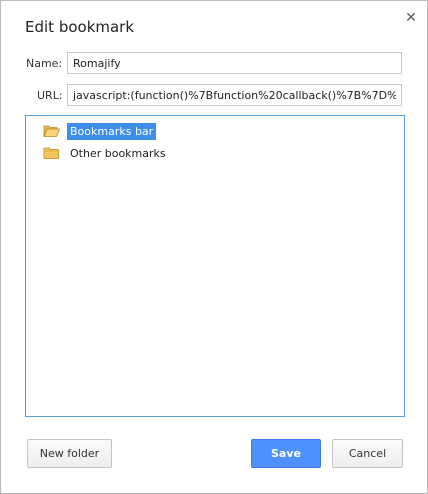 This screenshot has width=428, height=494. Describe the element at coordinates (286, 453) in the screenshot. I see `save-button: Save` at that location.